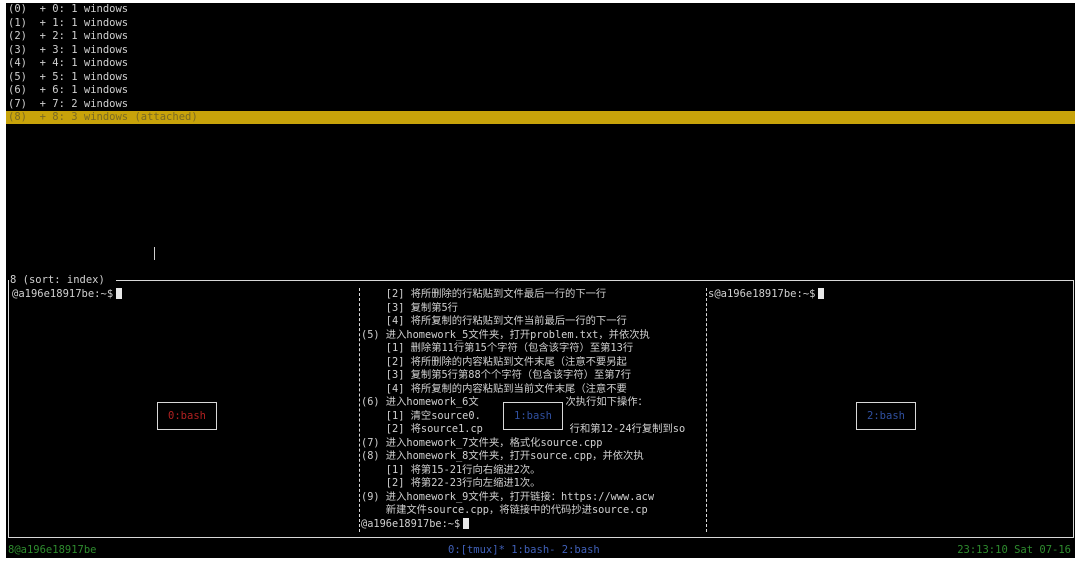 The image size is (1081, 565). What do you see at coordinates (540, 117) in the screenshot?
I see `session-row-selected: (8) + 8: 3 windows (attached)` at bounding box center [540, 117].